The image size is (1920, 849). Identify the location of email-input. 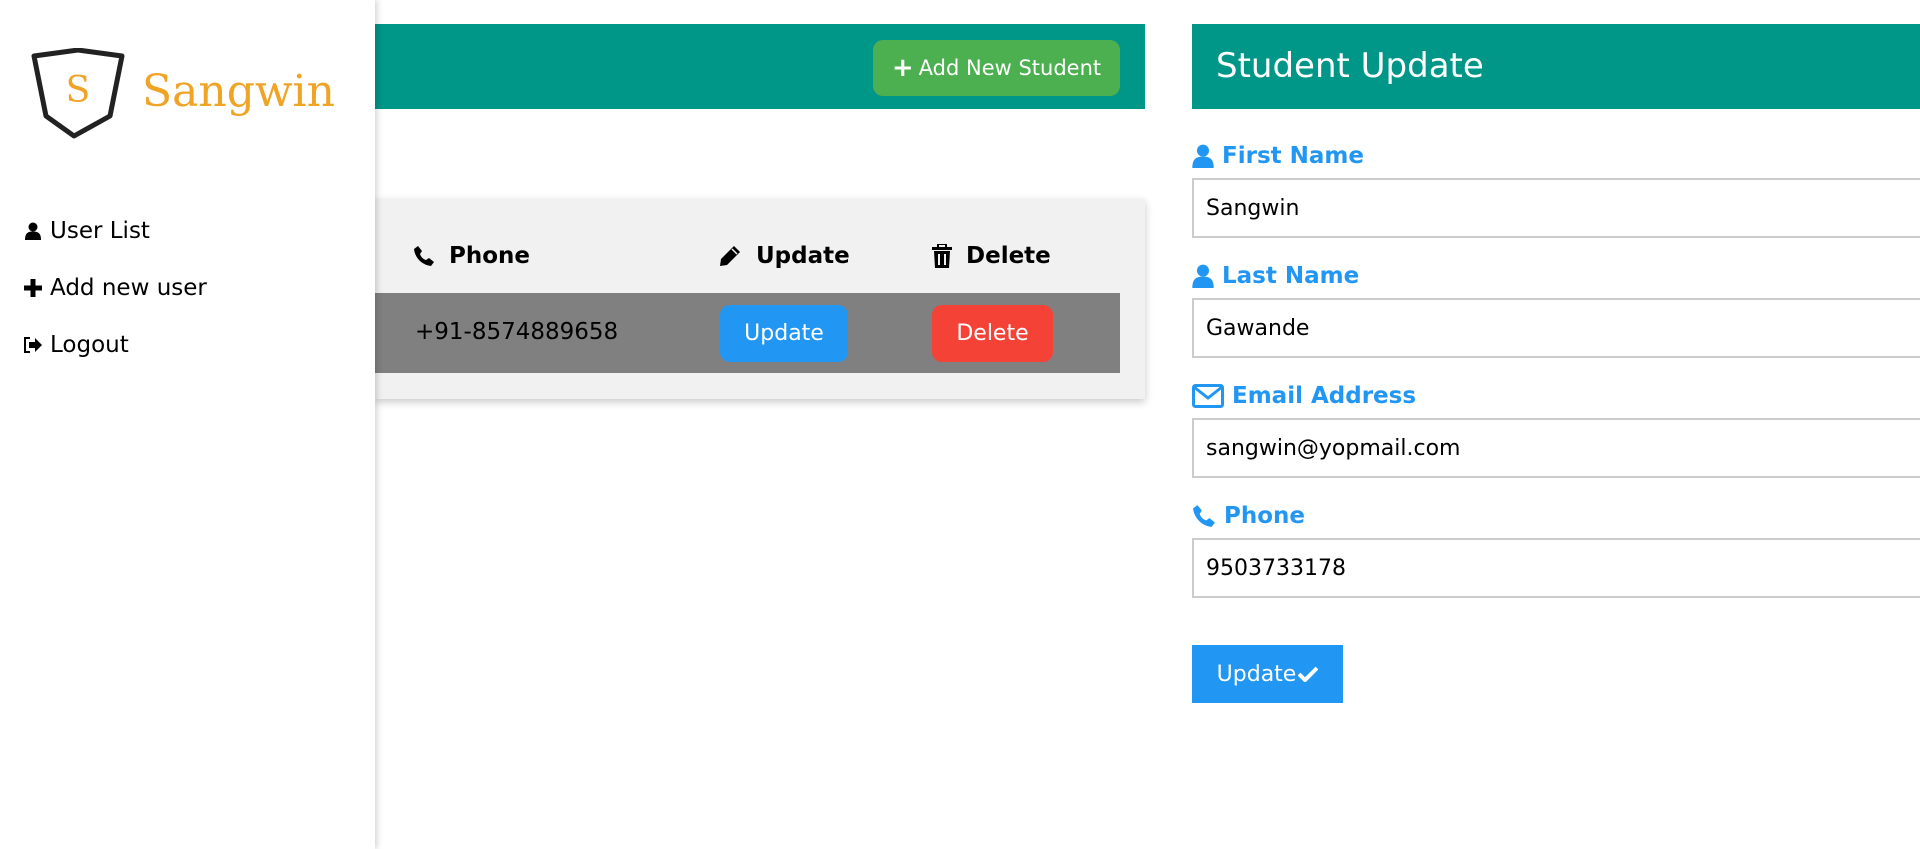
(1556, 448).